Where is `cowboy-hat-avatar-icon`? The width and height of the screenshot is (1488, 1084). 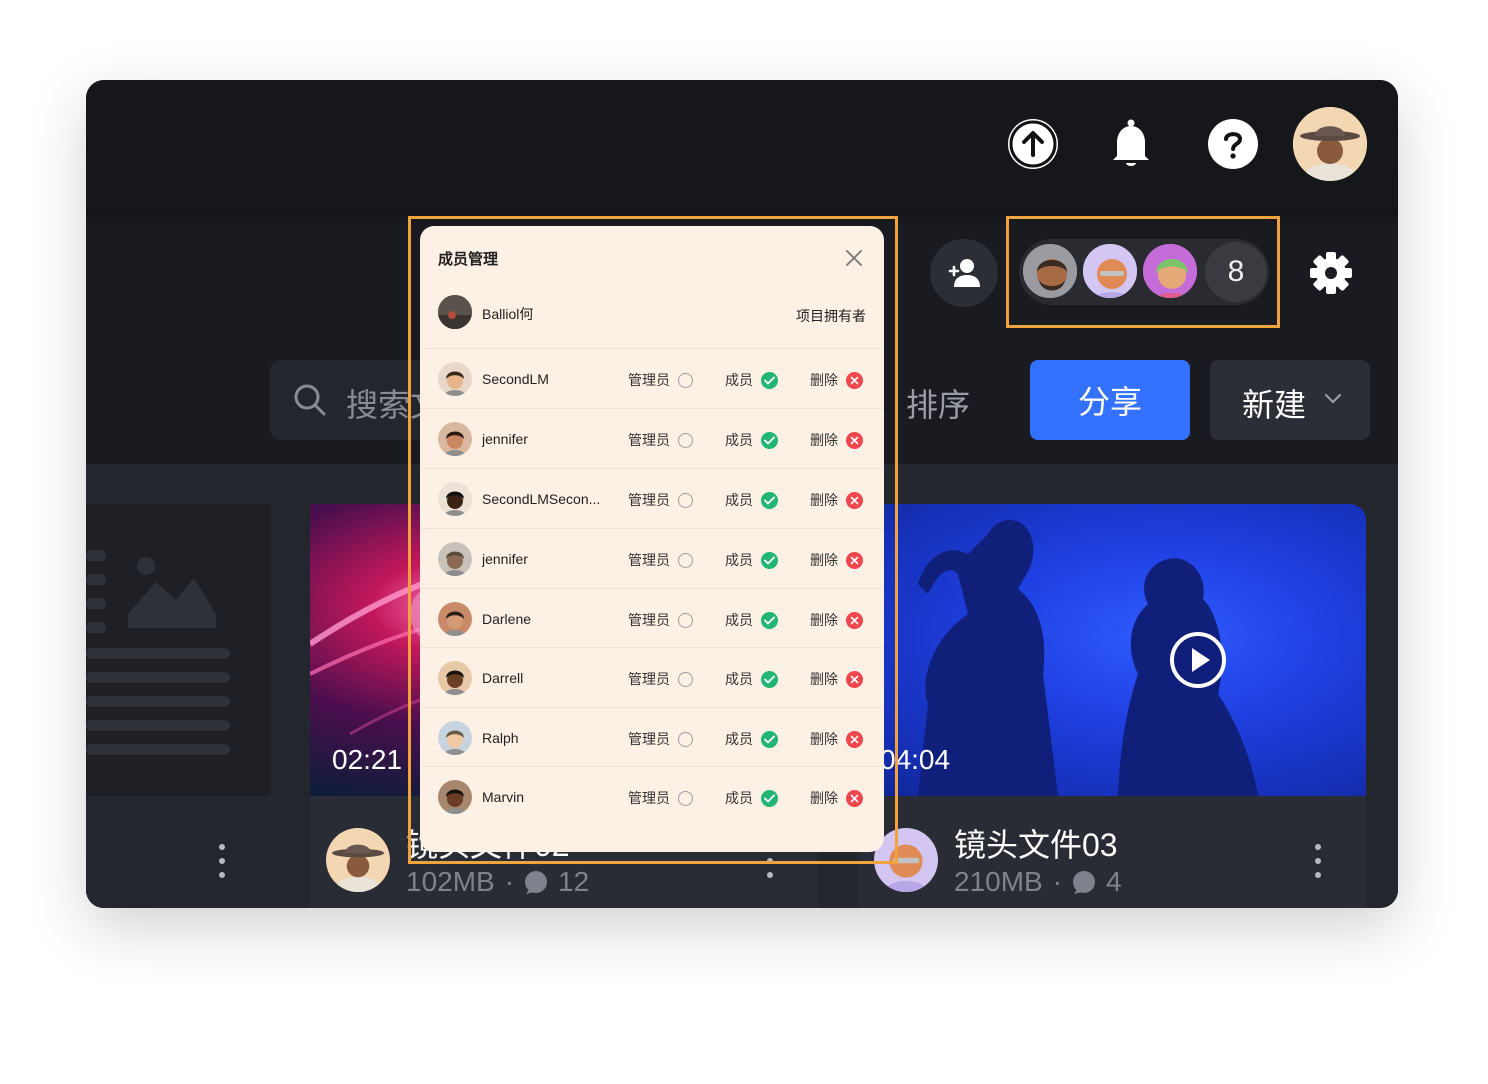 cowboy-hat-avatar-icon is located at coordinates (1330, 144).